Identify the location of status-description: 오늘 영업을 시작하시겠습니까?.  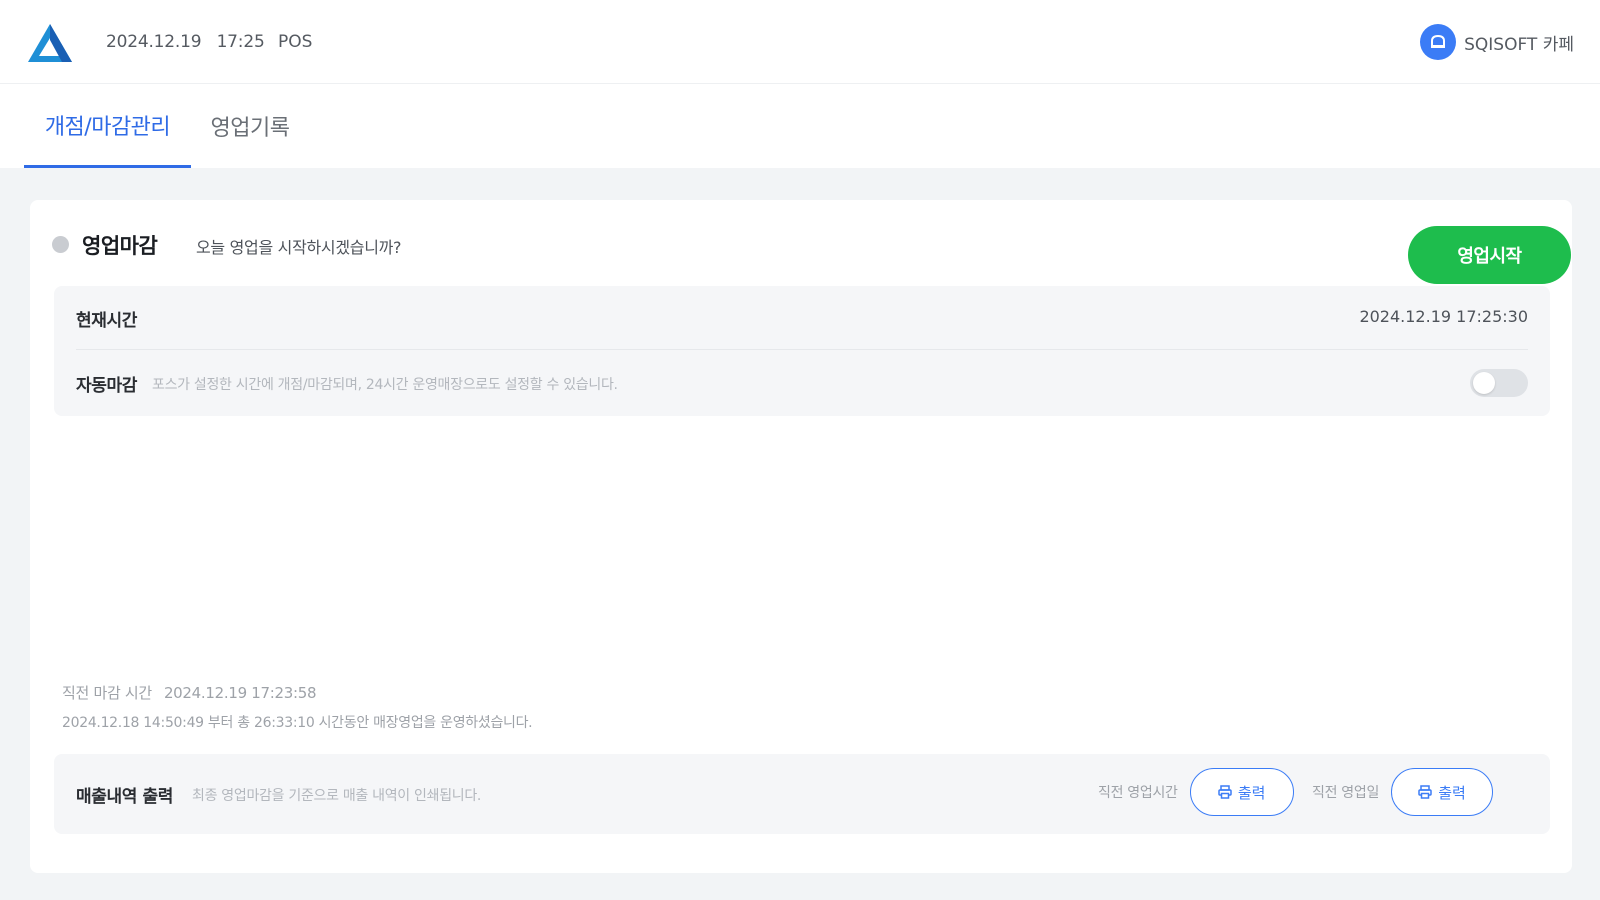
(299, 247).